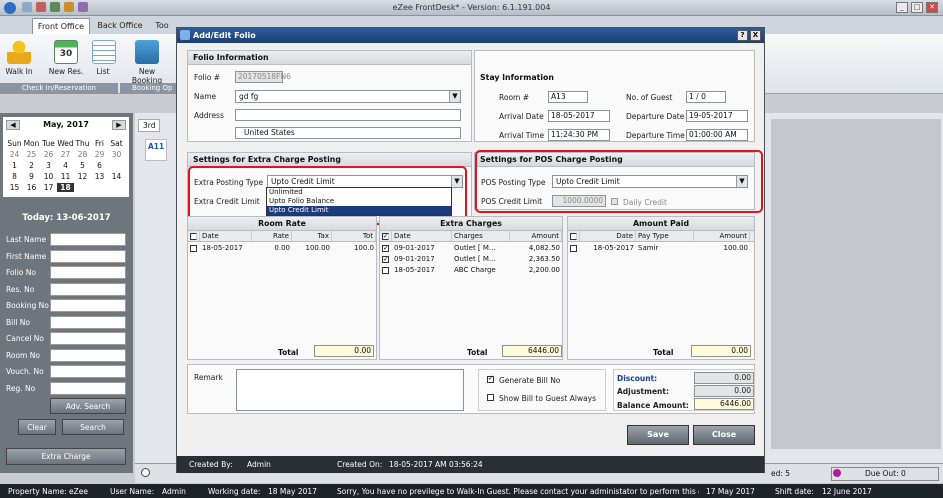  What do you see at coordinates (471, 248) in the screenshot?
I see `table-row: 09-01-2017 Outlet [ M... 4,082.50` at bounding box center [471, 248].